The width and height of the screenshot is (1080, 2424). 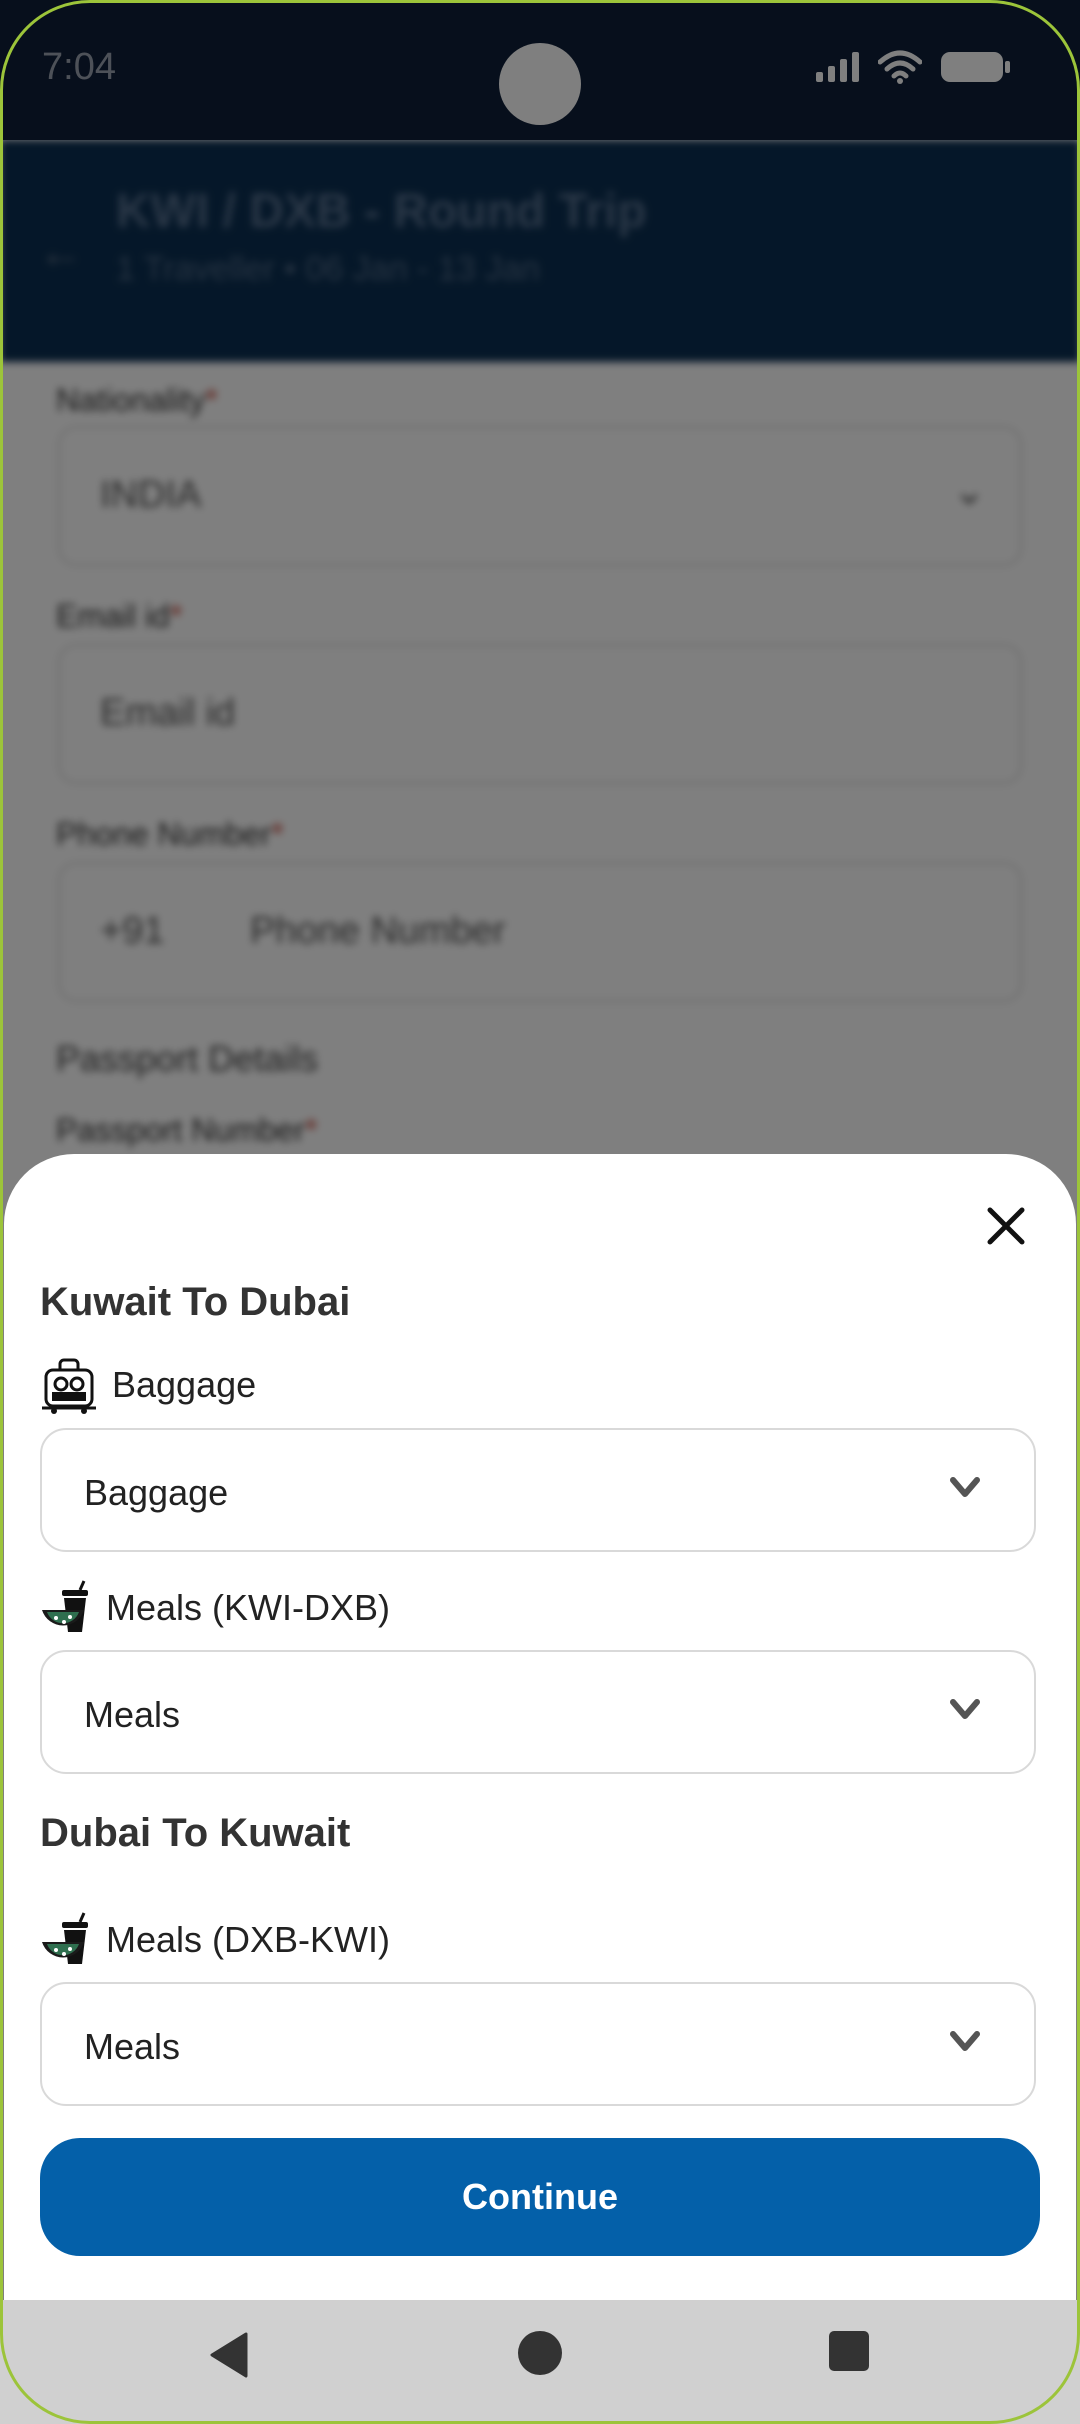 I want to click on nav-home-icon, so click(x=540, y=2353).